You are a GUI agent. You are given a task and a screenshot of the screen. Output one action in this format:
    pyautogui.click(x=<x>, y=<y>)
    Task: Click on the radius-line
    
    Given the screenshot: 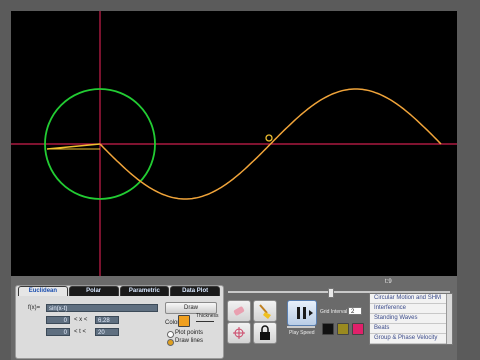 What is the action you would take?
    pyautogui.click(x=73, y=146)
    